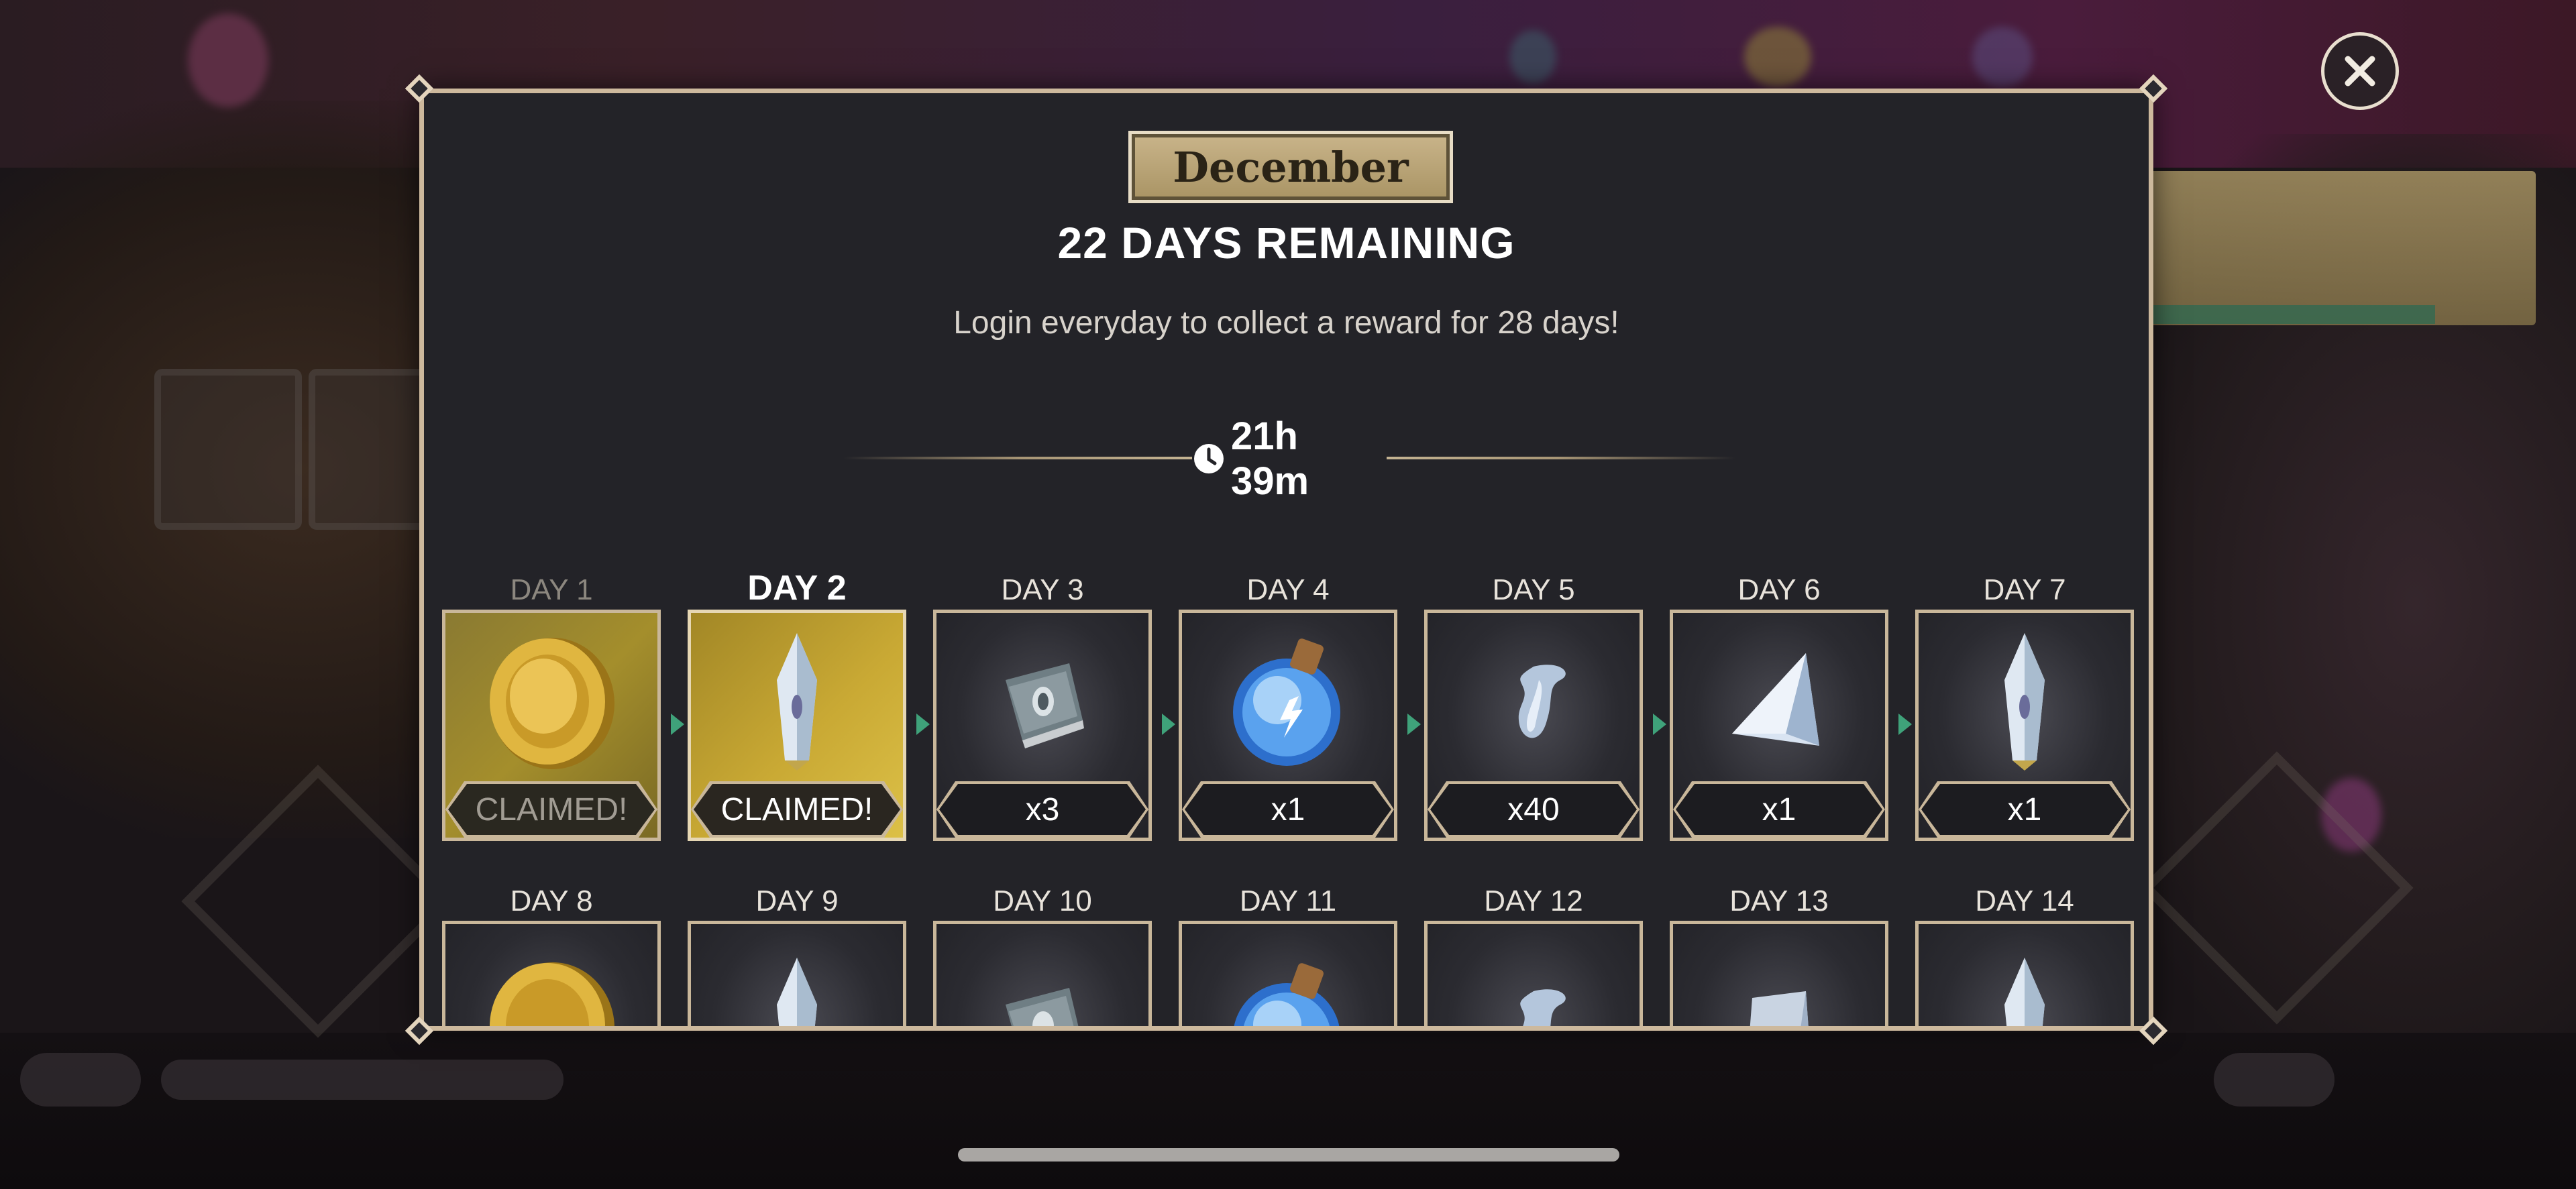 The width and height of the screenshot is (2576, 1189). What do you see at coordinates (1779, 1008) in the screenshot?
I see `crystal-block-icon` at bounding box center [1779, 1008].